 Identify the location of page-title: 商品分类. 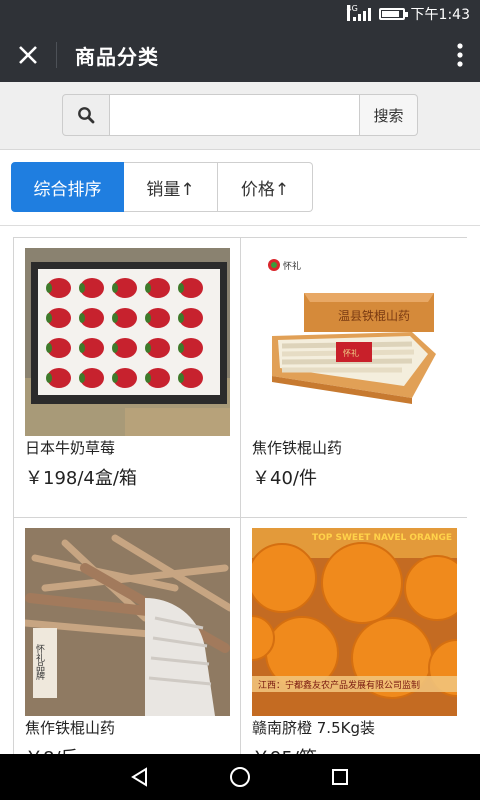
(117, 56).